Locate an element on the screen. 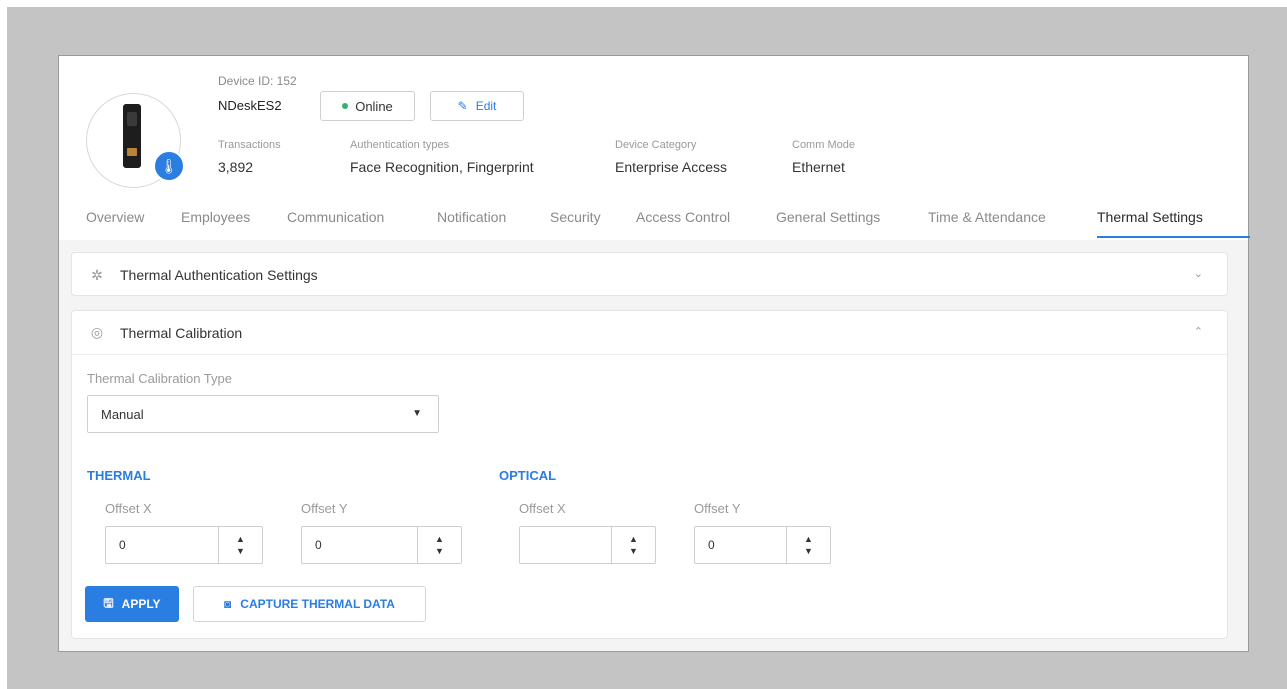  active-tab-indicator is located at coordinates (1173, 237).